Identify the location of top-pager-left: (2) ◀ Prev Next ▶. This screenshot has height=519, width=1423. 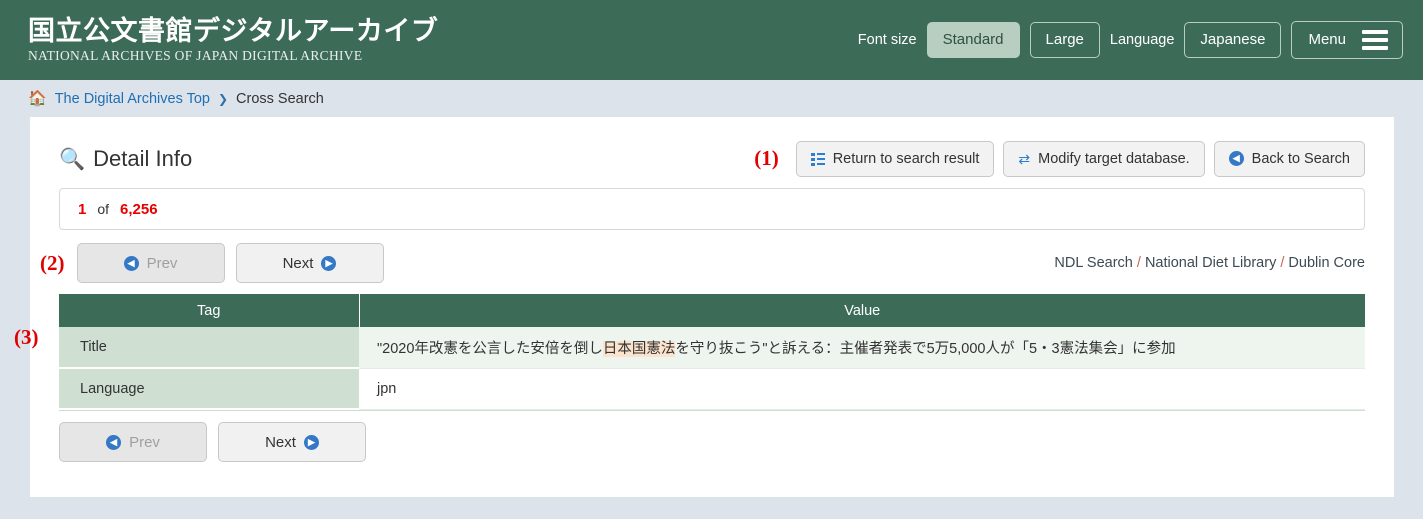
(212, 263).